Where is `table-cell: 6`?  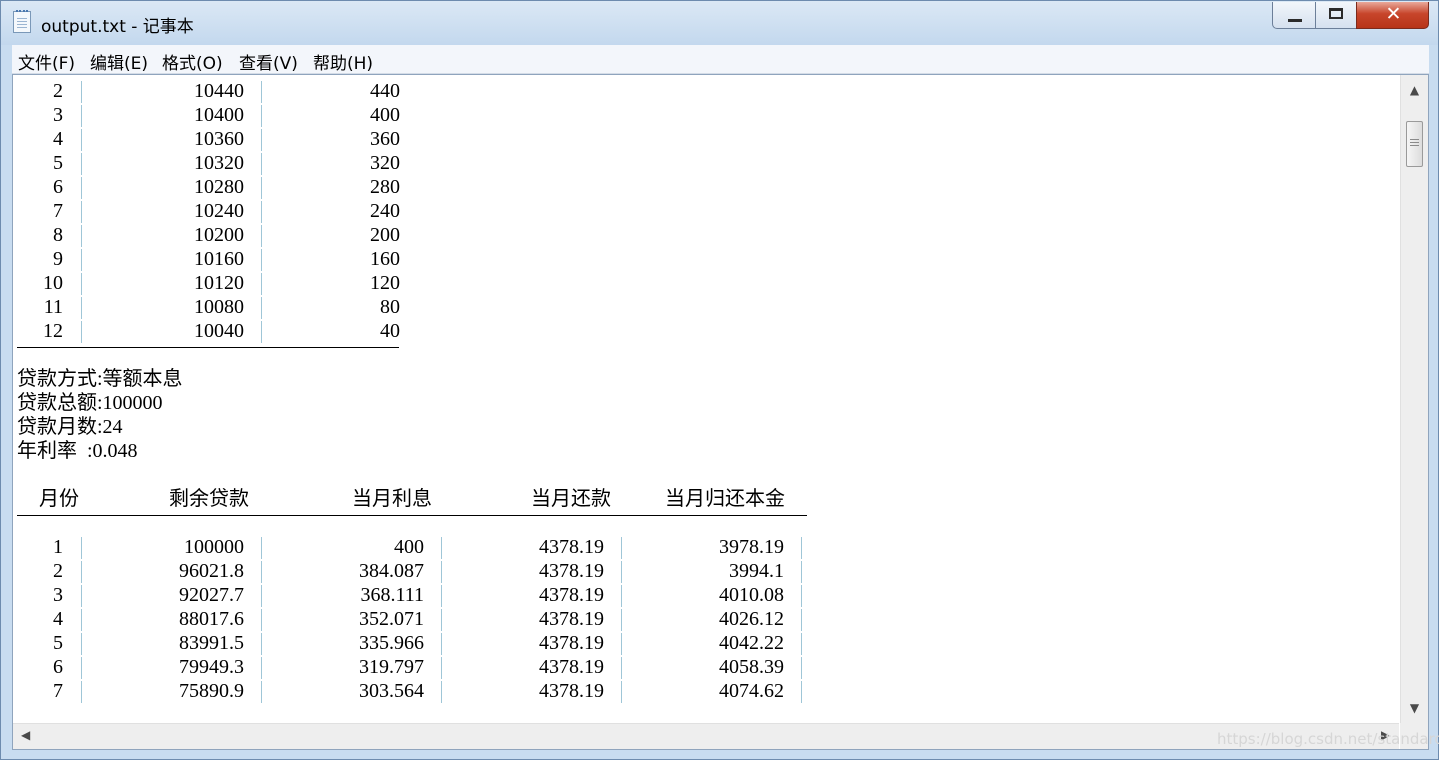 table-cell: 6 is located at coordinates (58, 667).